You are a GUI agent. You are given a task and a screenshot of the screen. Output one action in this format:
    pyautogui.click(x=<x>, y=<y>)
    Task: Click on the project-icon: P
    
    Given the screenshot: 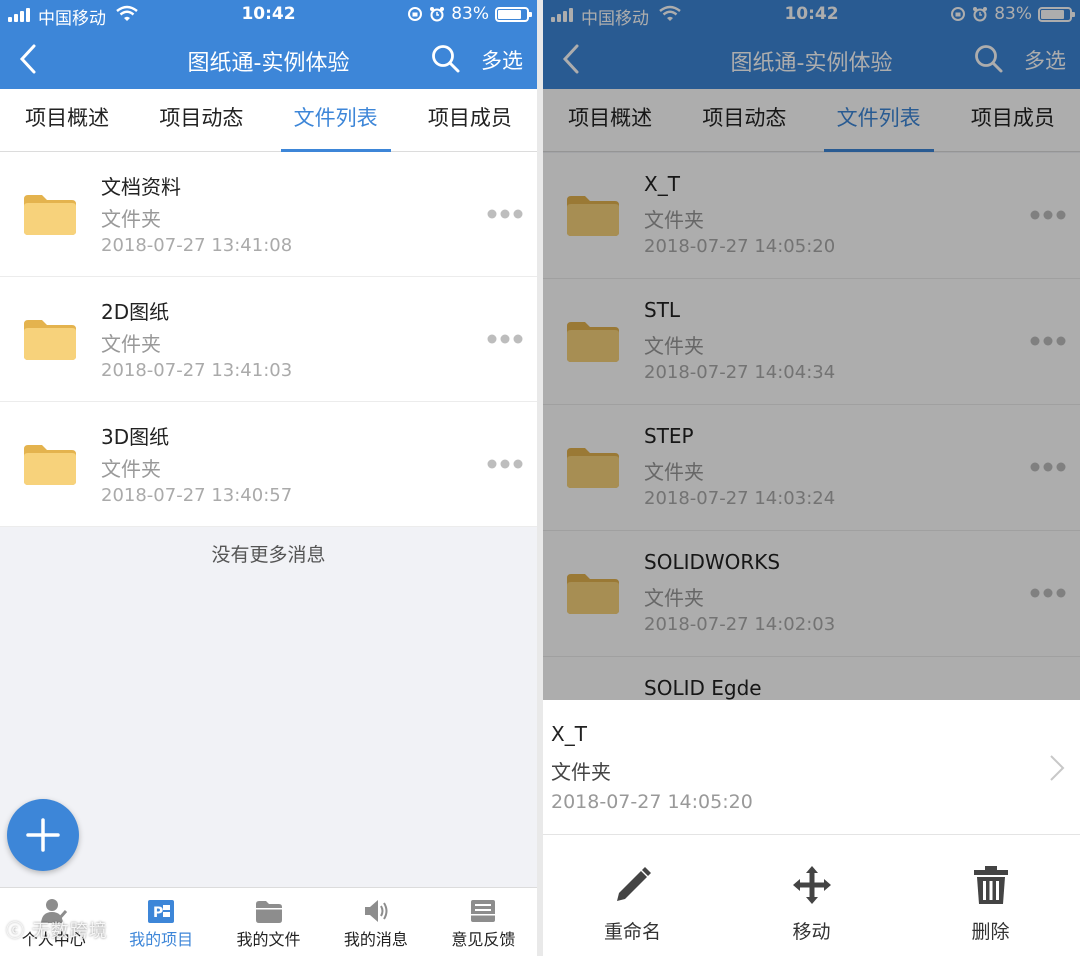 What is the action you would take?
    pyautogui.click(x=161, y=911)
    